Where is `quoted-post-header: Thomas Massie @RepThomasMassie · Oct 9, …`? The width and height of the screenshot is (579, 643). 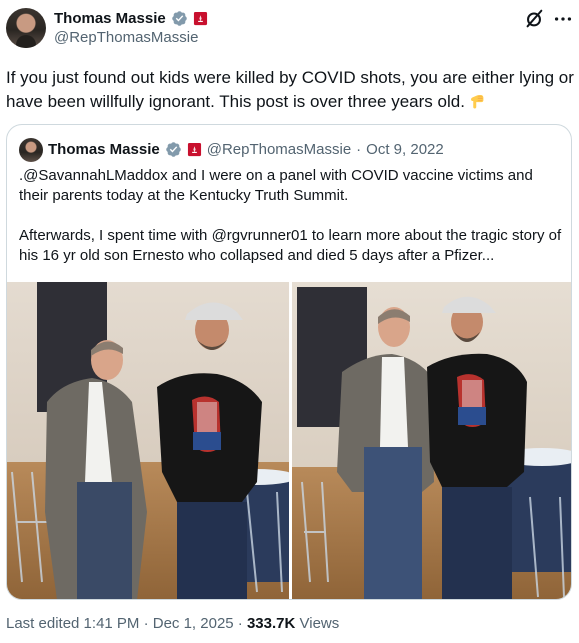
quoted-post-header: Thomas Massie @RepThomasMassie · Oct 9, … is located at coordinates (246, 149).